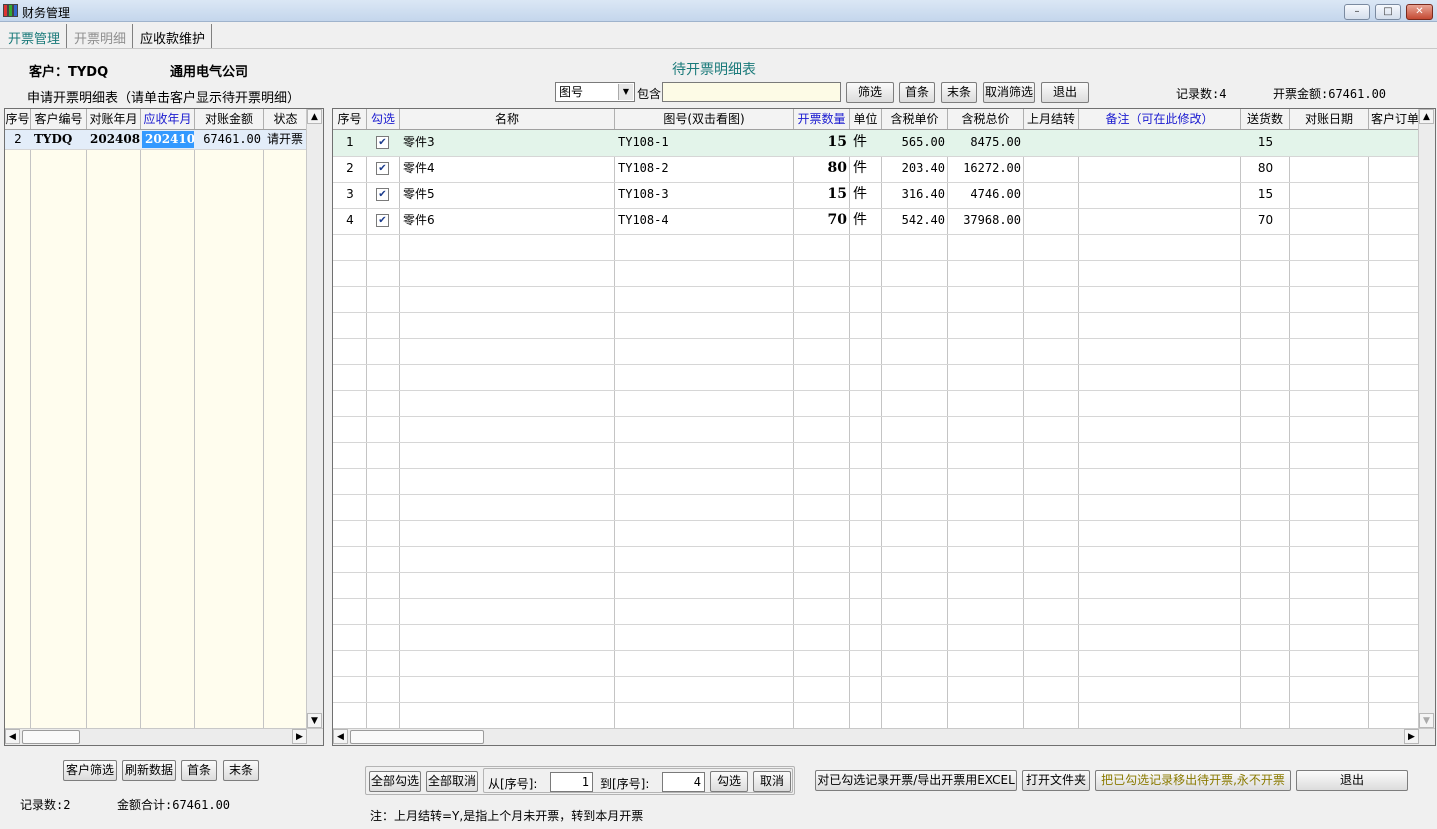 Image resolution: width=1437 pixels, height=829 pixels. What do you see at coordinates (1357, 12) in the screenshot?
I see `minimize-button: –` at bounding box center [1357, 12].